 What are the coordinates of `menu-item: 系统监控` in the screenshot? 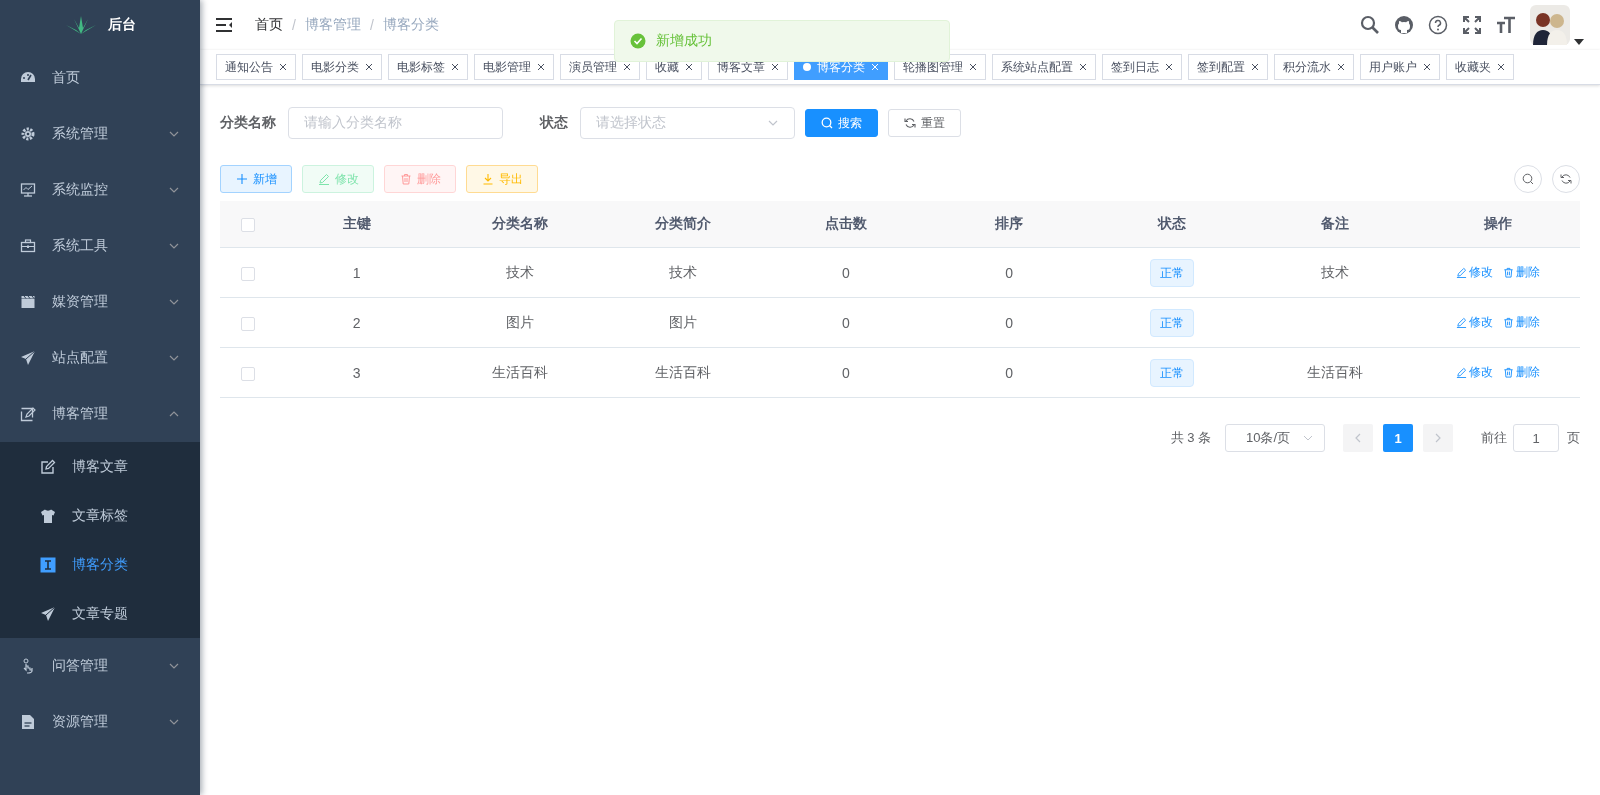 It's located at (100, 190).